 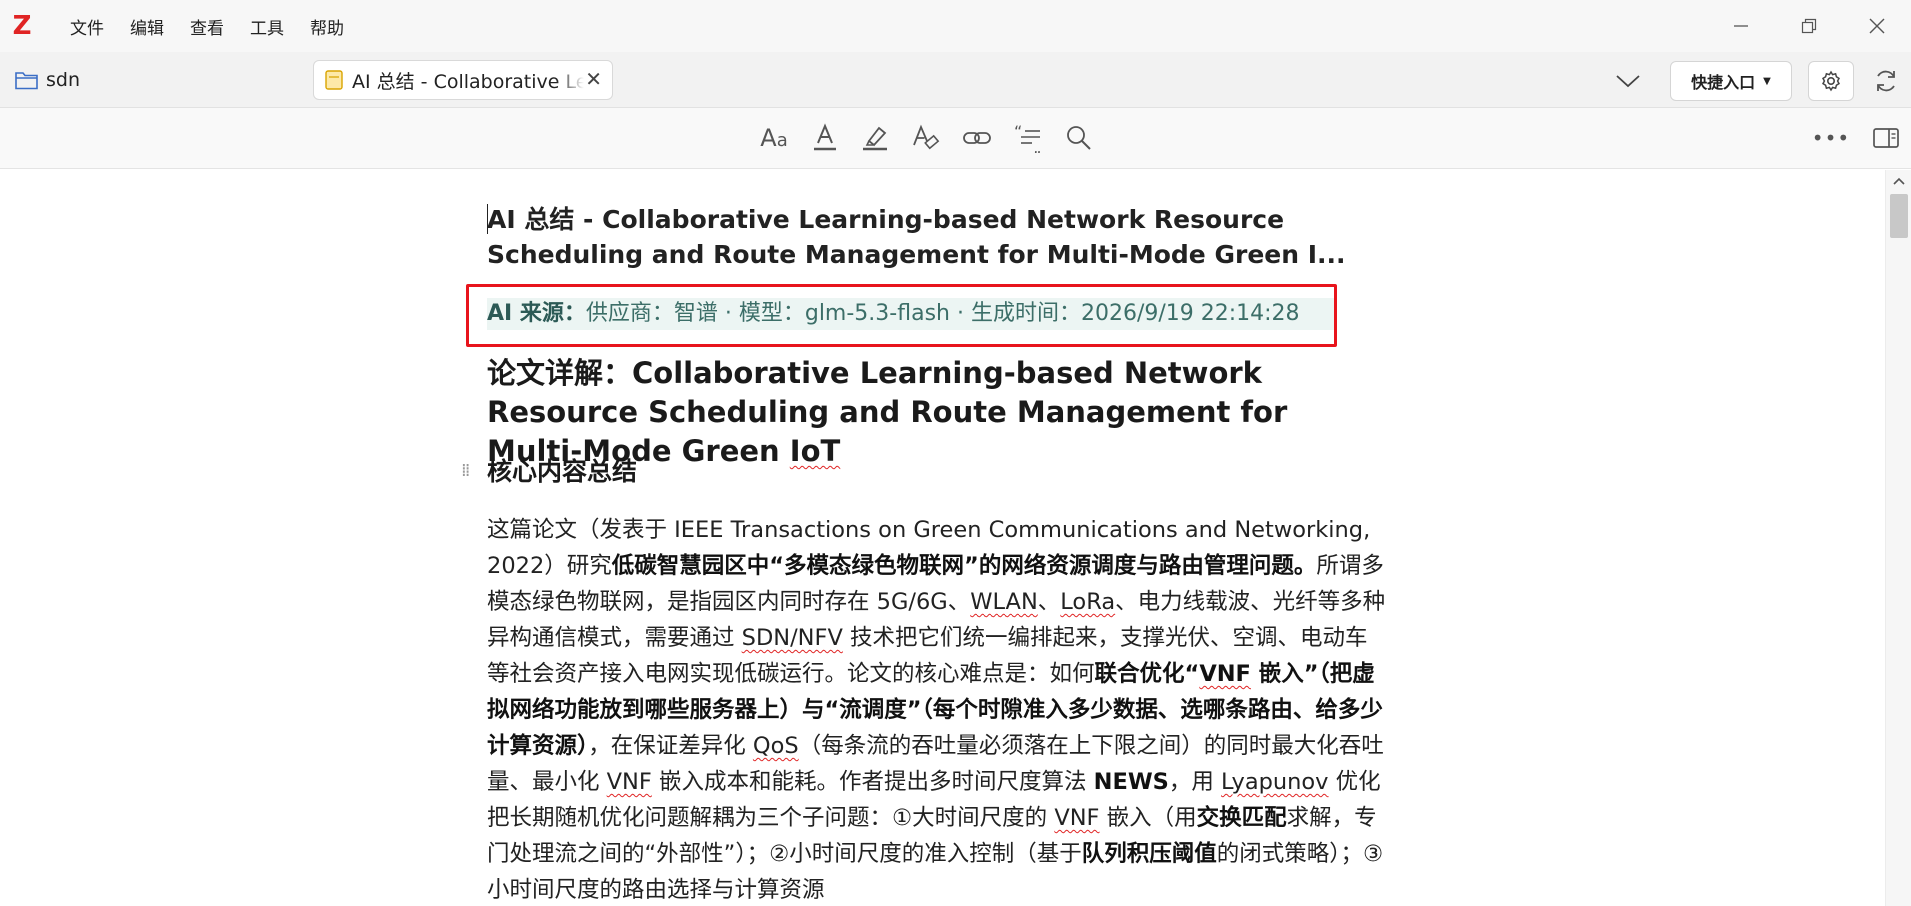 I want to click on clear-format-icon, so click(x=926, y=137).